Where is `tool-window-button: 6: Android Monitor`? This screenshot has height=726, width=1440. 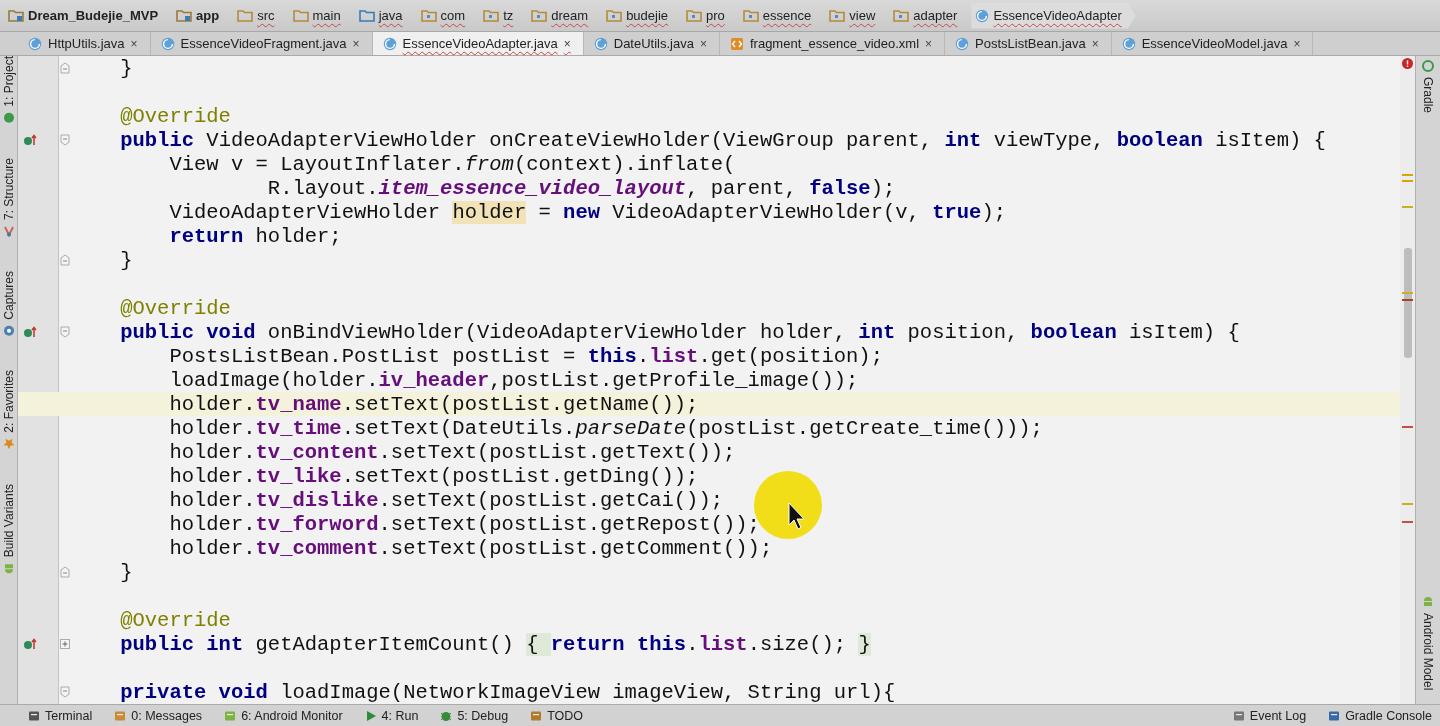 tool-window-button: 6: Android Monitor is located at coordinates (283, 715).